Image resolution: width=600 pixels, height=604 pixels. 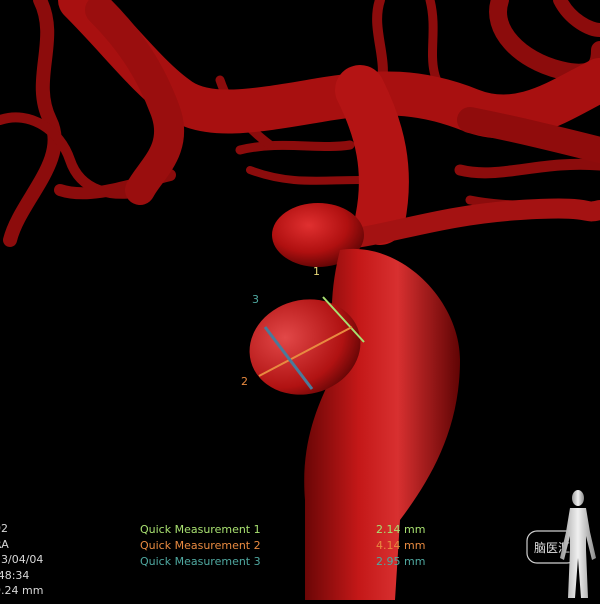 What do you see at coordinates (401, 529) in the screenshot?
I see `measurement-value-1: 2.14 mm` at bounding box center [401, 529].